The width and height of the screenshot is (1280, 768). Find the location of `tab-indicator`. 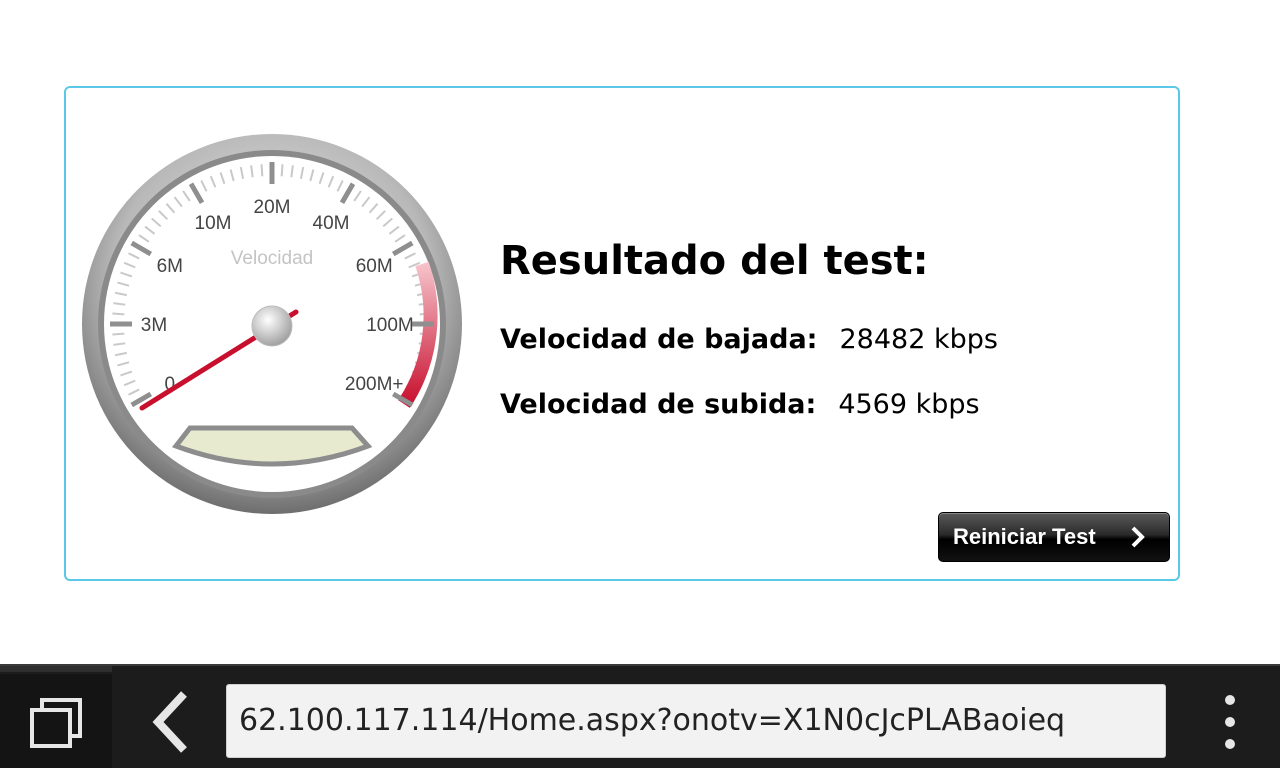

tab-indicator is located at coordinates (56, 669).